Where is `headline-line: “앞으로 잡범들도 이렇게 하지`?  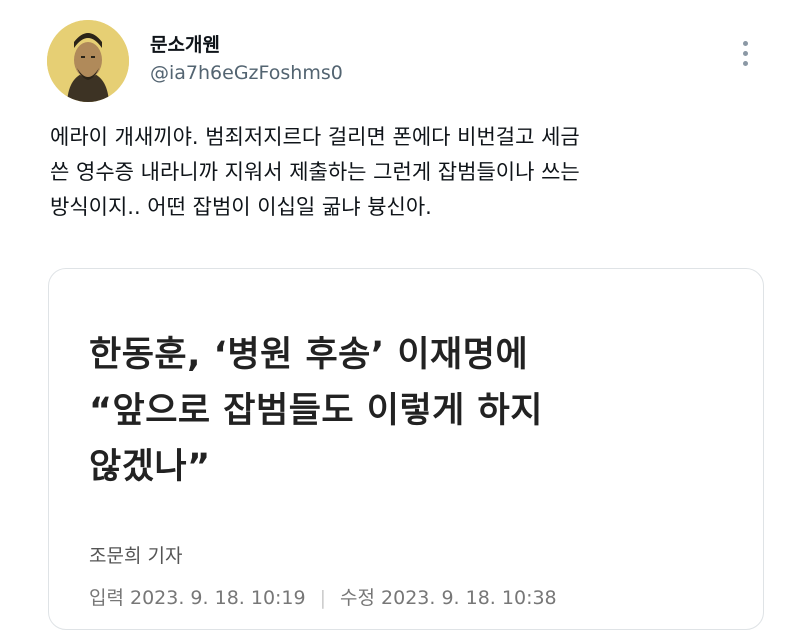
headline-line: “앞으로 잡범들도 이렇게 하지 is located at coordinates (316, 411).